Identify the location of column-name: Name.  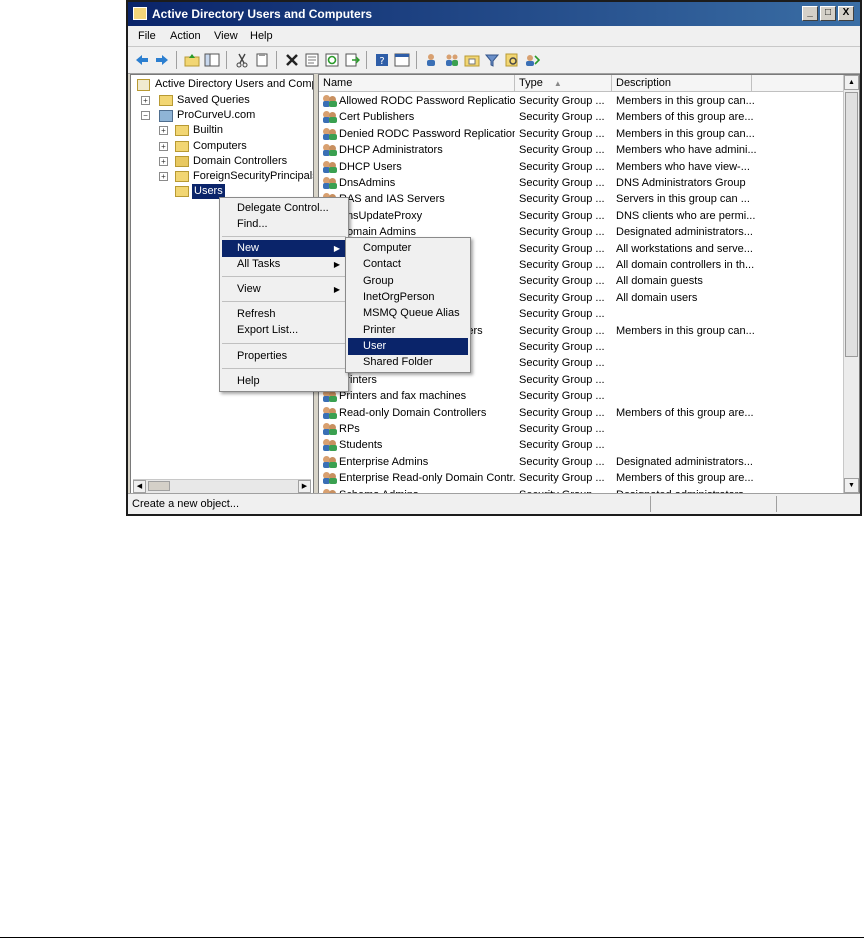
(417, 83).